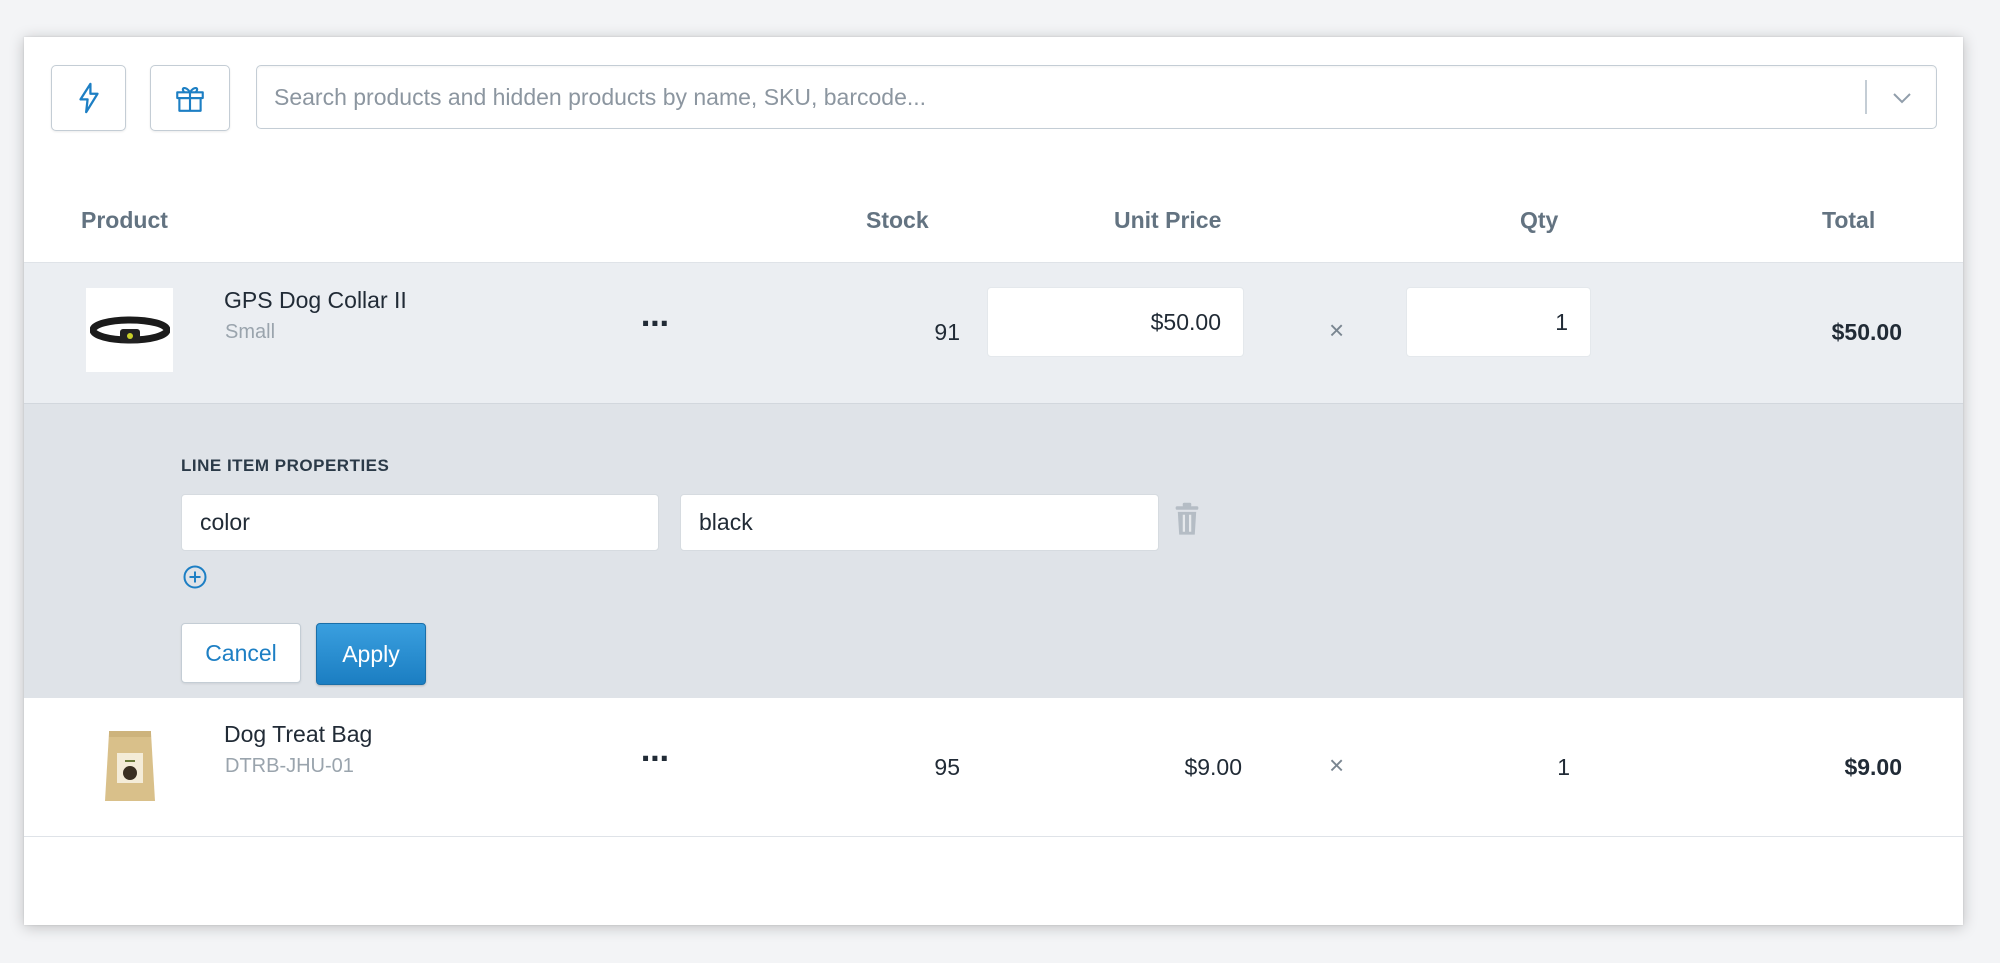  I want to click on chevron-down-icon, so click(1902, 98).